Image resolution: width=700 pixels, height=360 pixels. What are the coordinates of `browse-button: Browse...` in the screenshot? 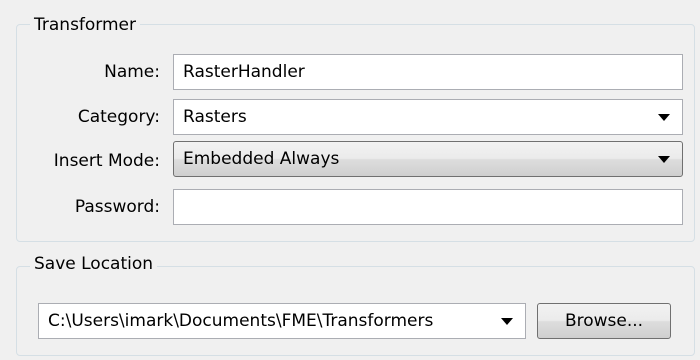 It's located at (604, 321).